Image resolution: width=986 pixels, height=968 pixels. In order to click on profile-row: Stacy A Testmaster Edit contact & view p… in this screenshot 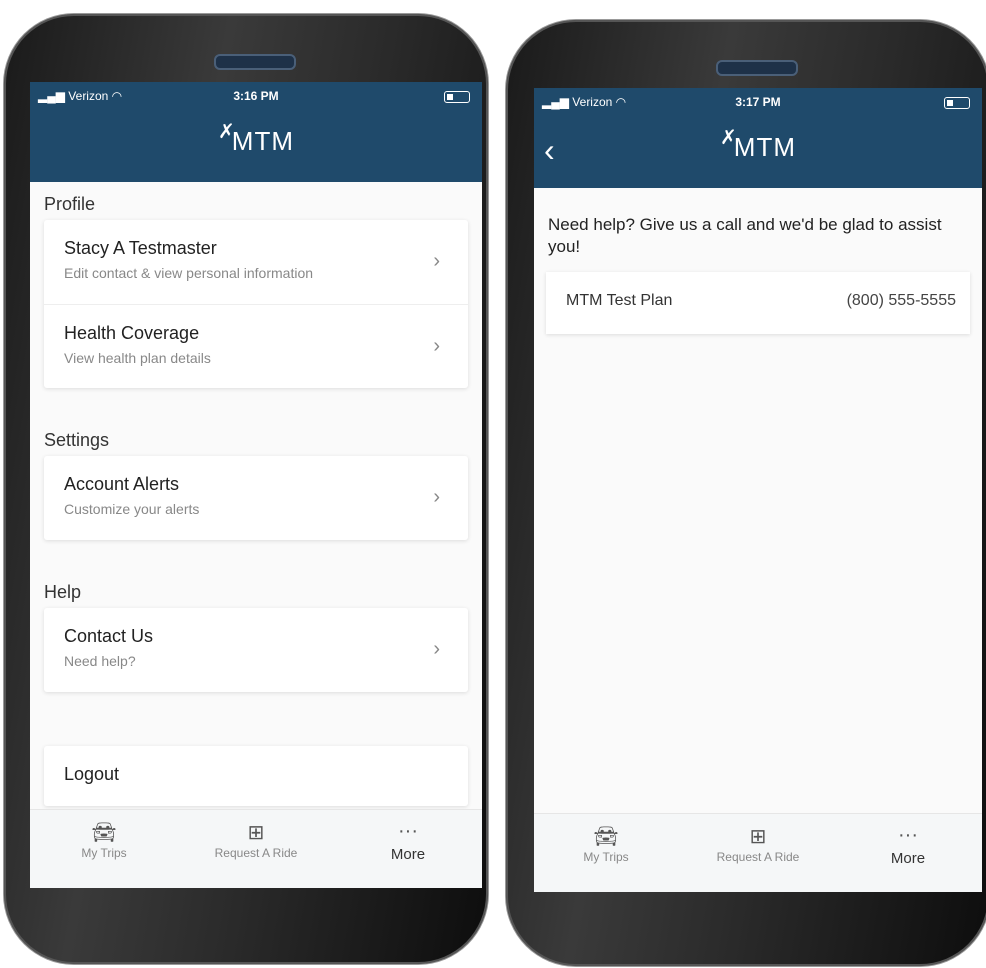, I will do `click(256, 262)`.